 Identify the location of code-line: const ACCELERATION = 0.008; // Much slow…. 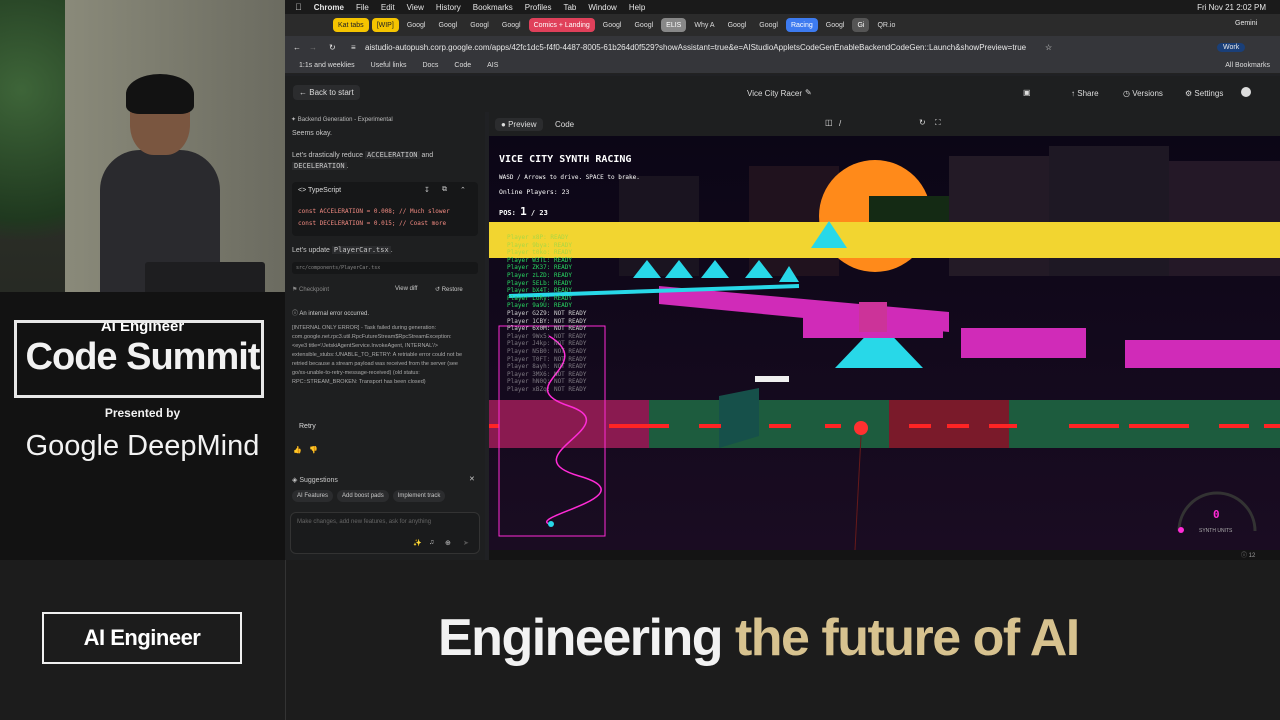
(374, 211).